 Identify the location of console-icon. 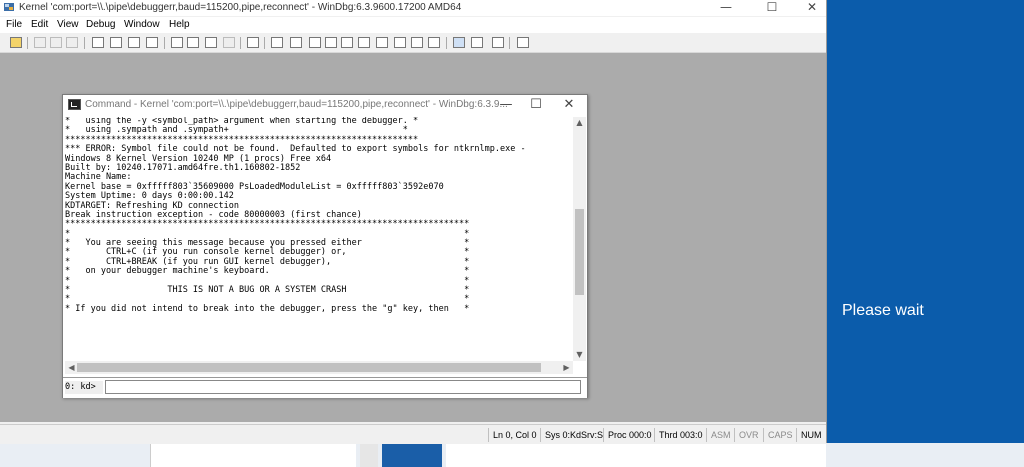
(74, 104).